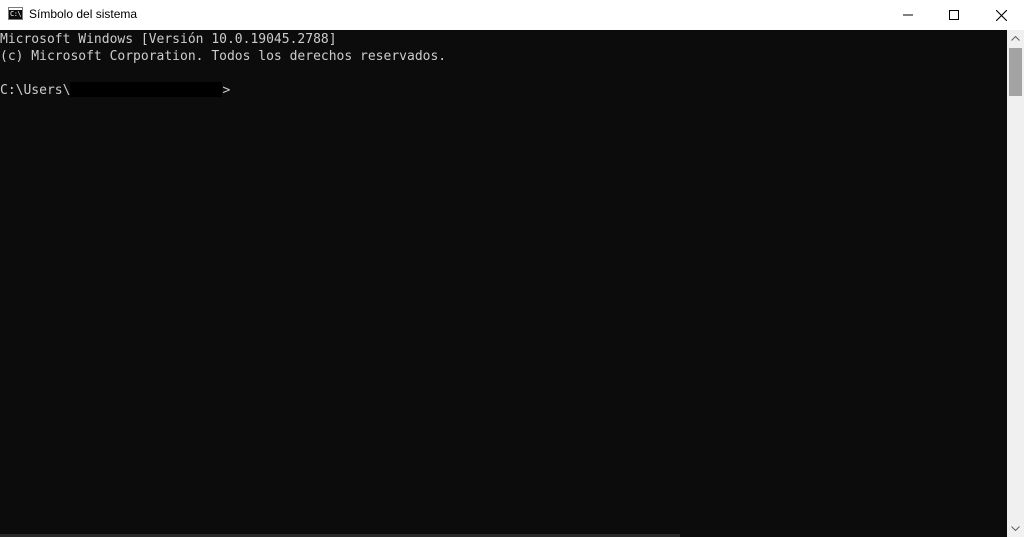 The height and width of the screenshot is (537, 1024). I want to click on close-button, so click(1001, 15).